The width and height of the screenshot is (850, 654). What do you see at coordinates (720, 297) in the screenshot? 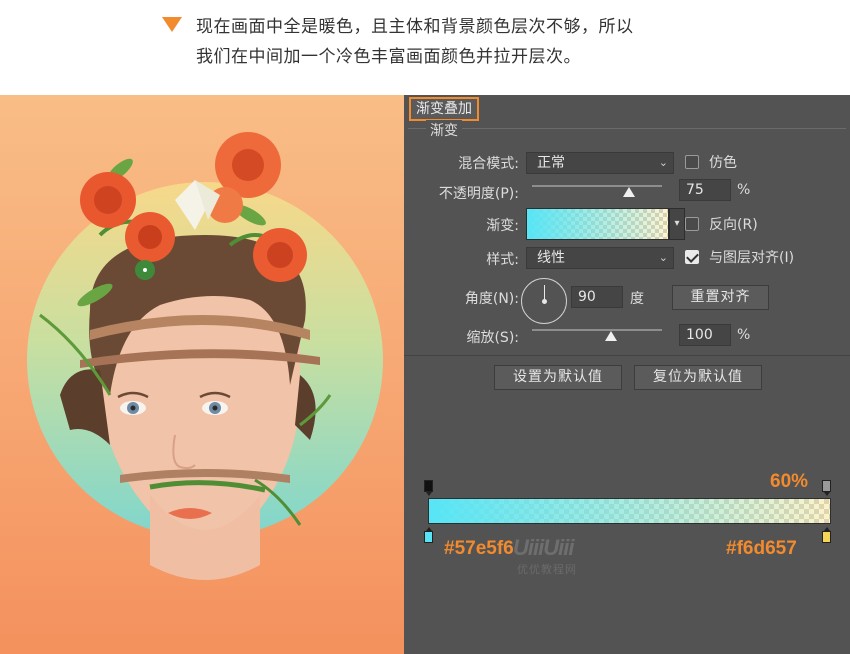
I see `reset-align-button: 重置对齐` at bounding box center [720, 297].